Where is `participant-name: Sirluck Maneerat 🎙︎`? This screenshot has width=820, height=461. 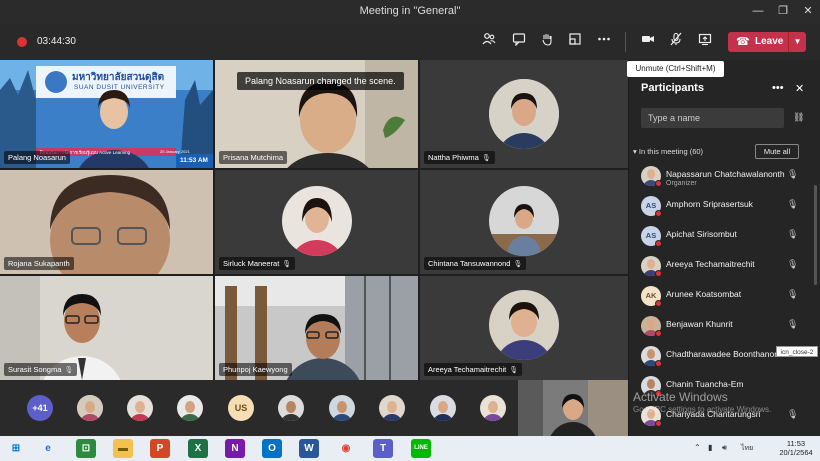
participant-name: Sirluck Maneerat 🎙︎ is located at coordinates (257, 263).